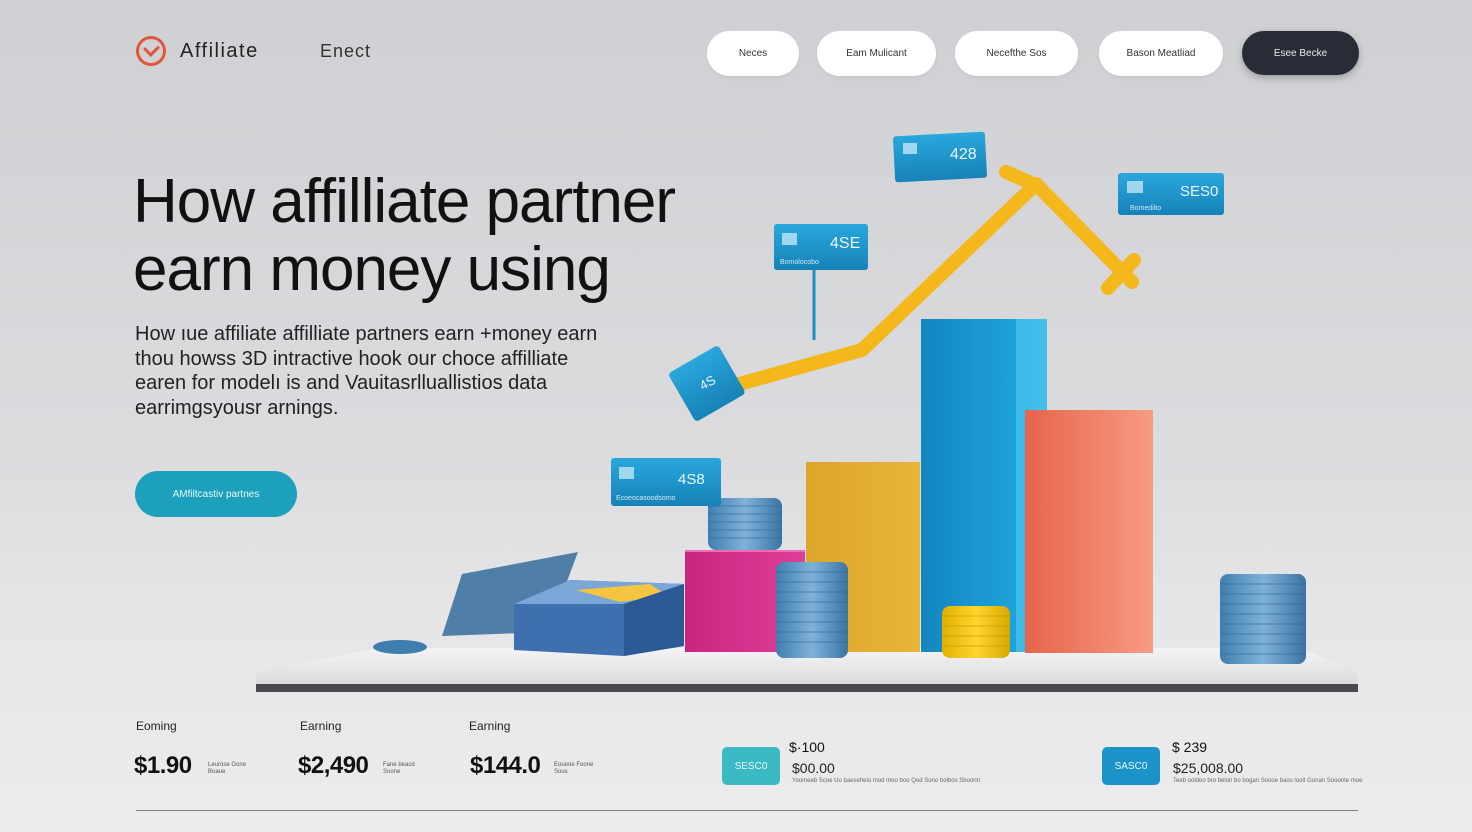 This screenshot has height=832, width=1472. What do you see at coordinates (821, 282) in the screenshot?
I see `price-tag: 4SE Bomolocobo` at bounding box center [821, 282].